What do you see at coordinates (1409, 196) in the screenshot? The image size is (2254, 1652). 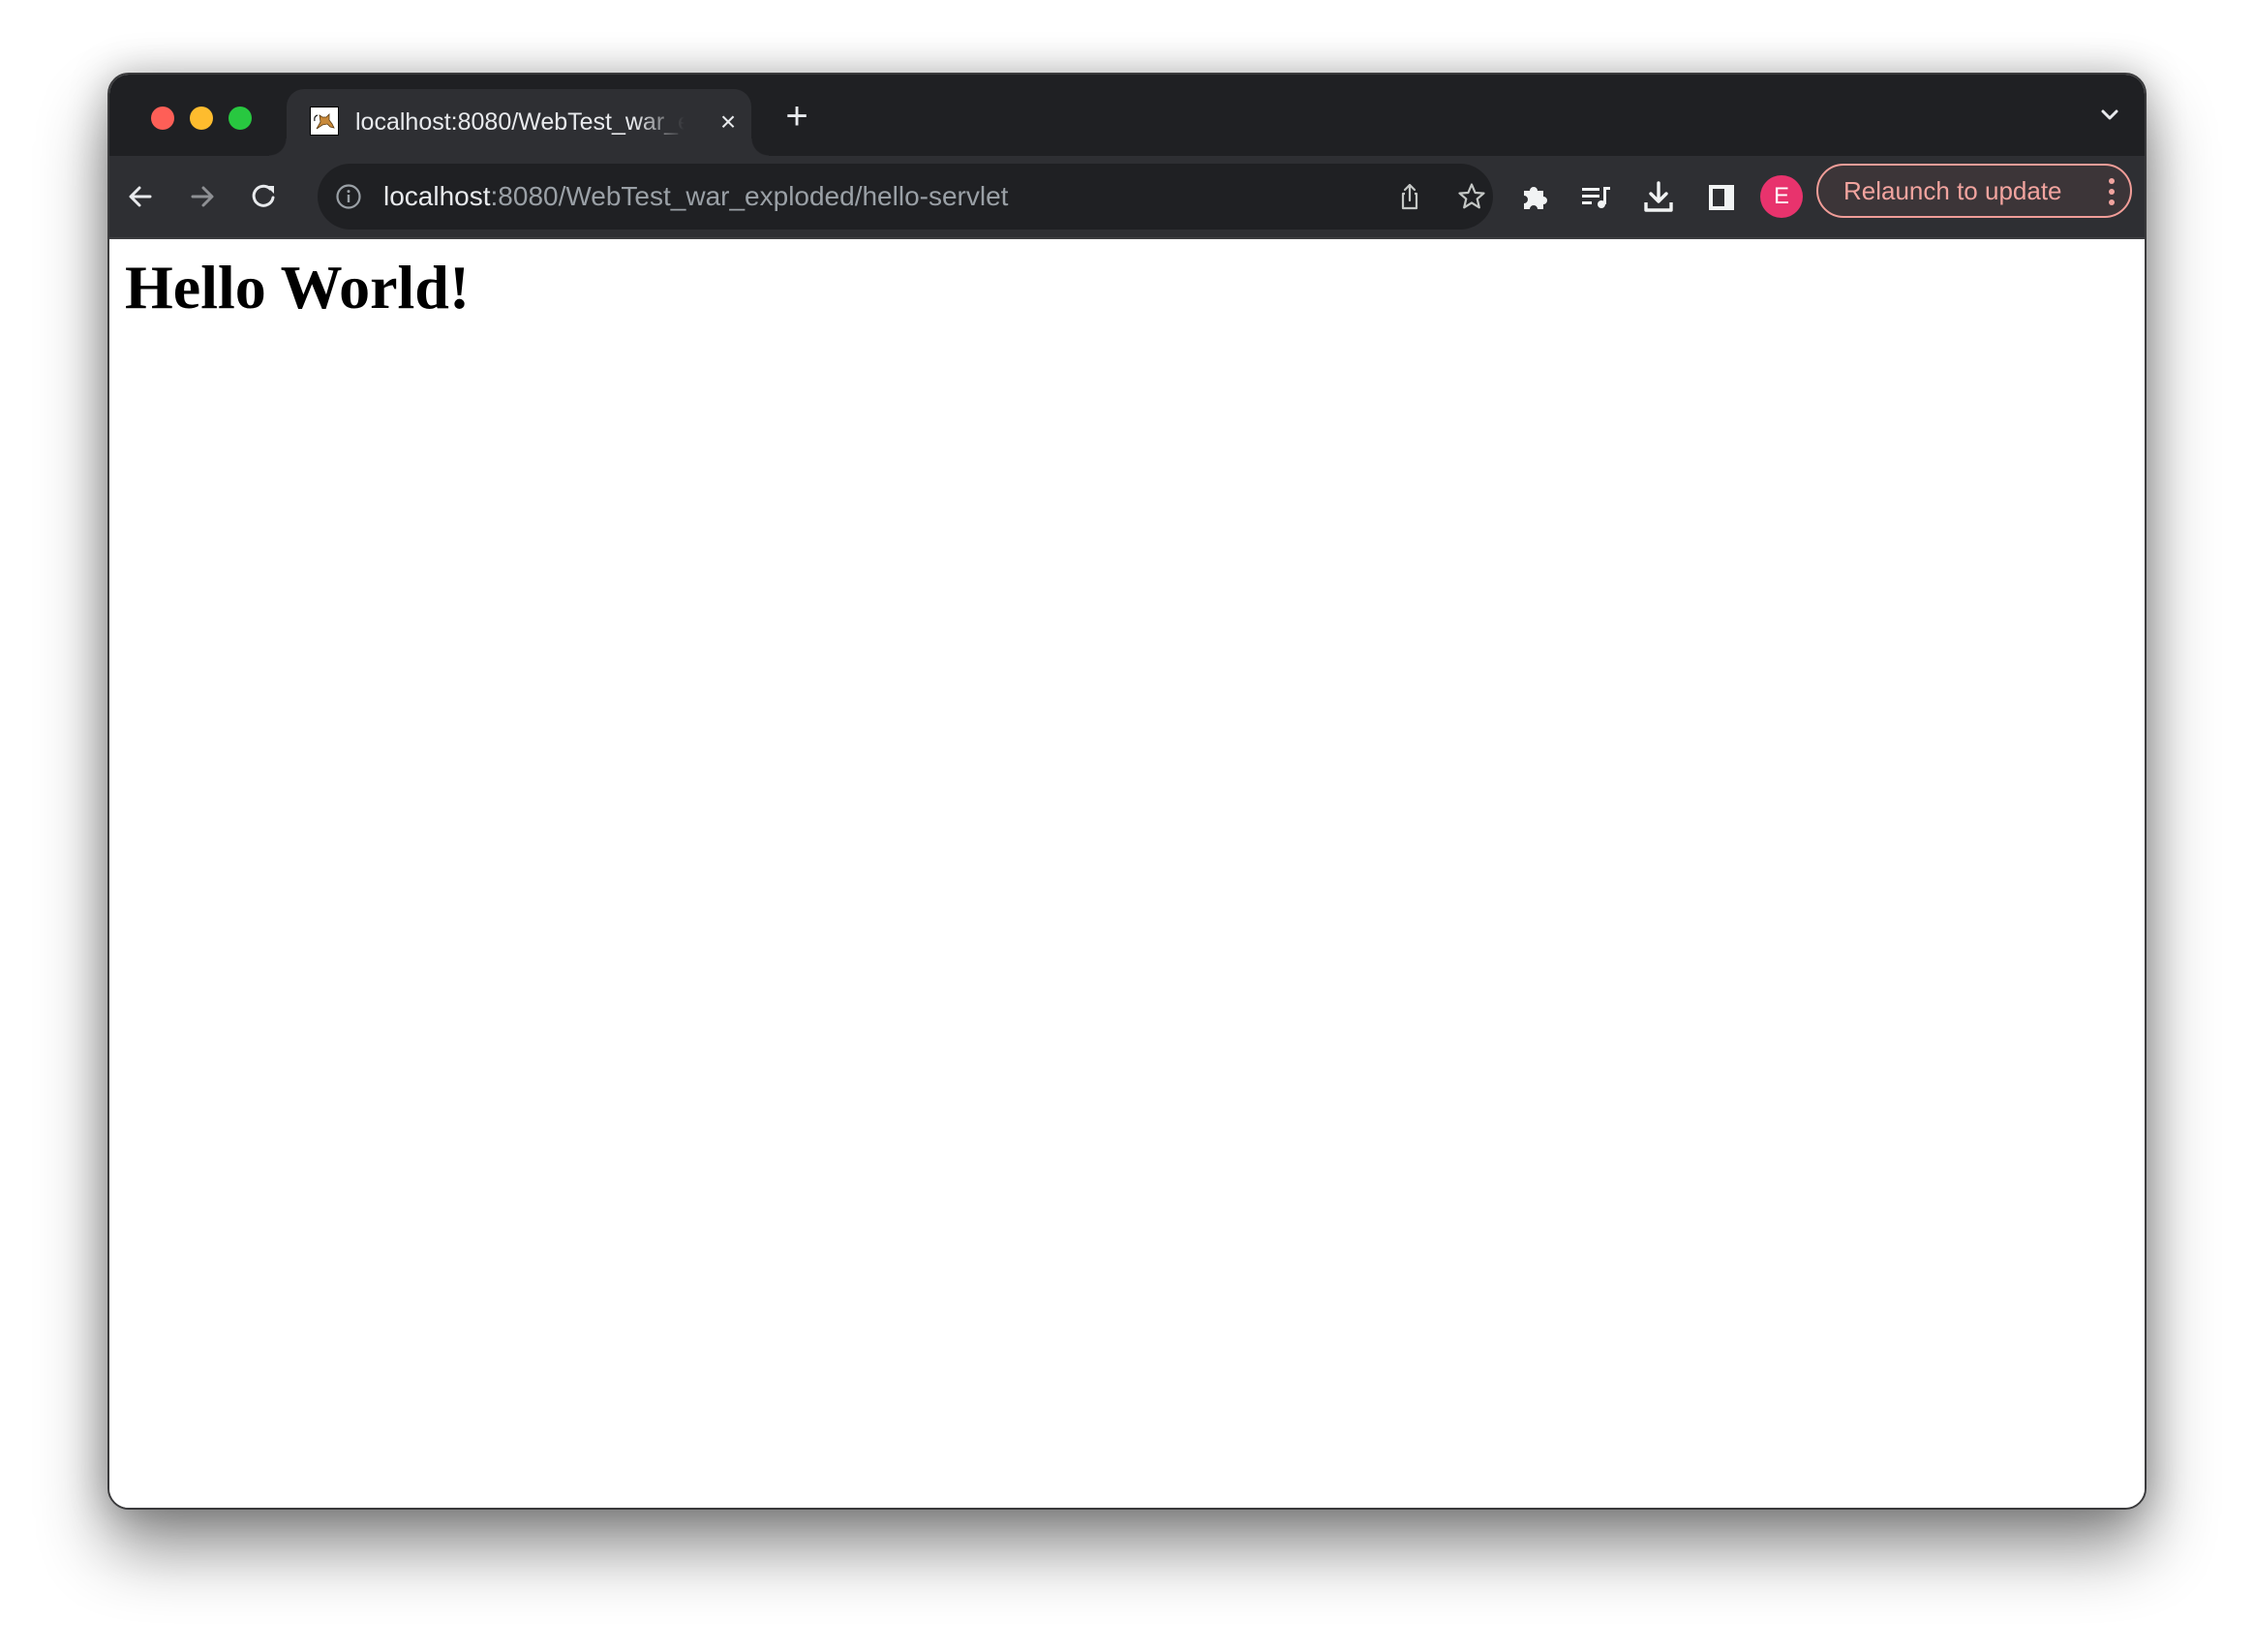 I see `share-icon` at bounding box center [1409, 196].